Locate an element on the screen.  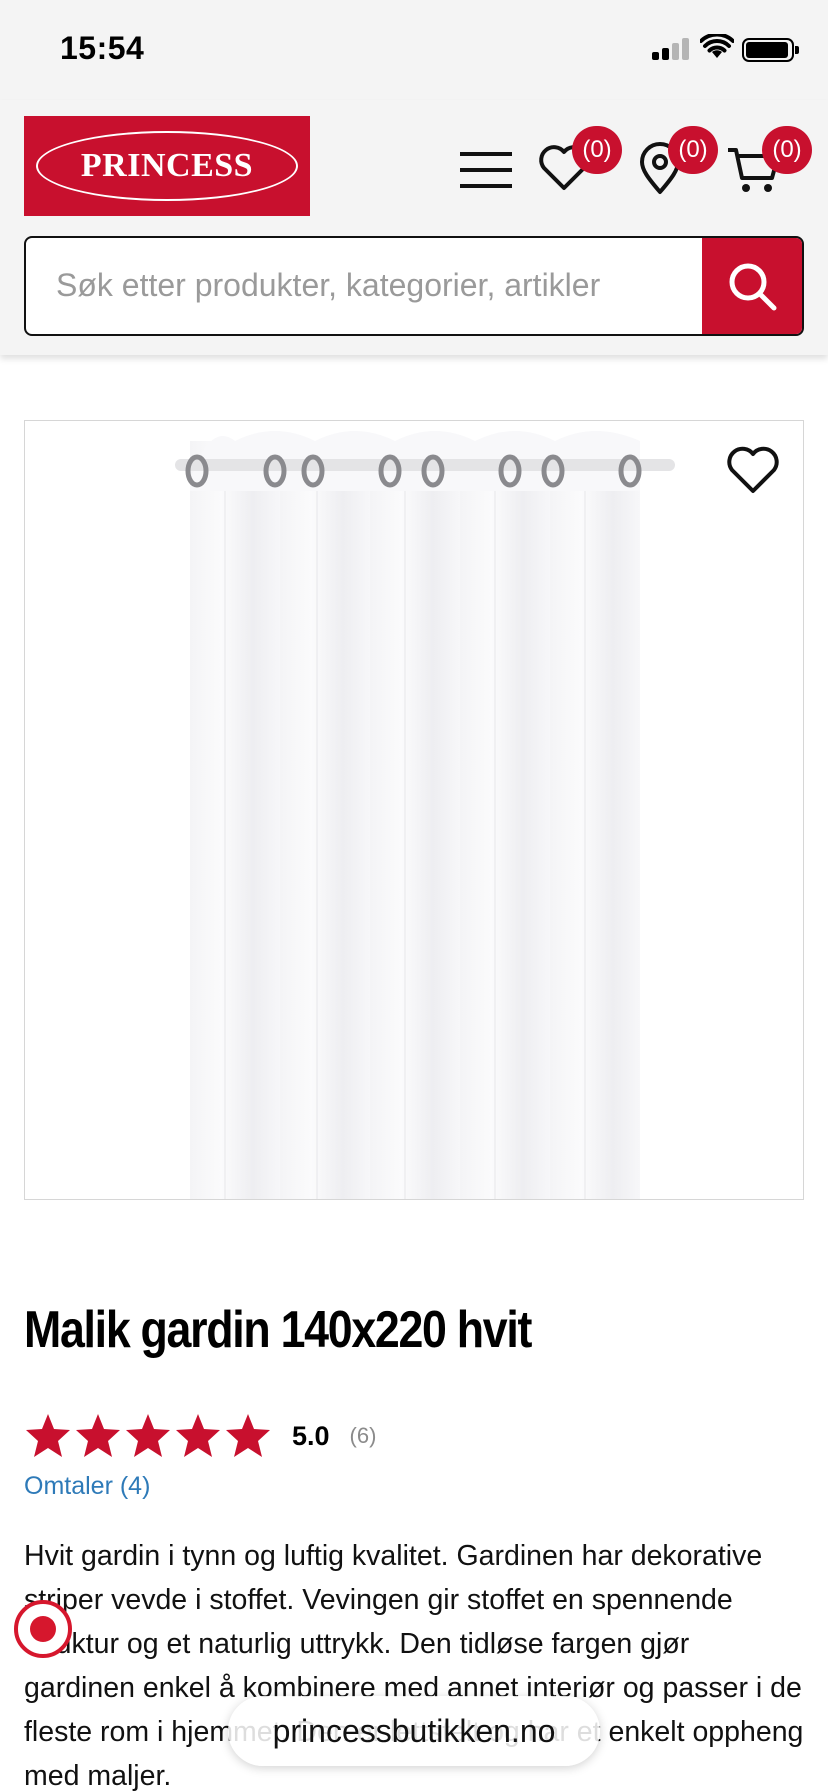
wishlist-button: (0) is located at coordinates (579, 163).